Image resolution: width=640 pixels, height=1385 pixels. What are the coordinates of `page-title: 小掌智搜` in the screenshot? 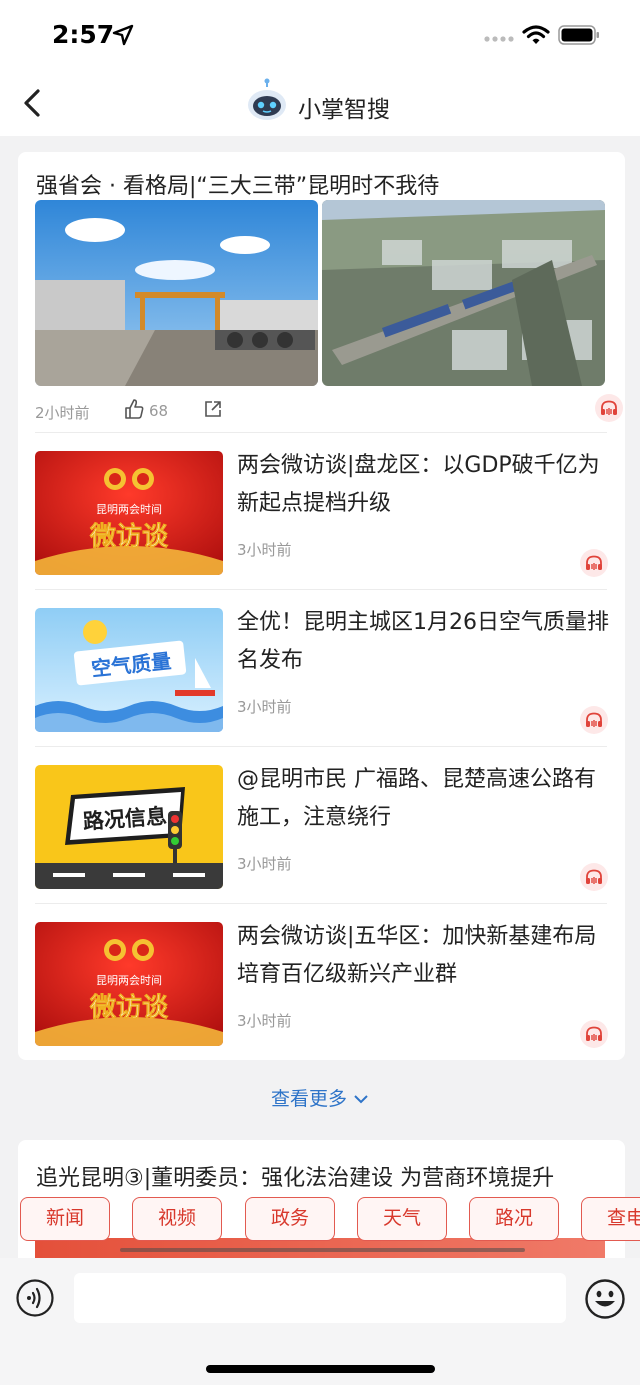 It's located at (344, 110).